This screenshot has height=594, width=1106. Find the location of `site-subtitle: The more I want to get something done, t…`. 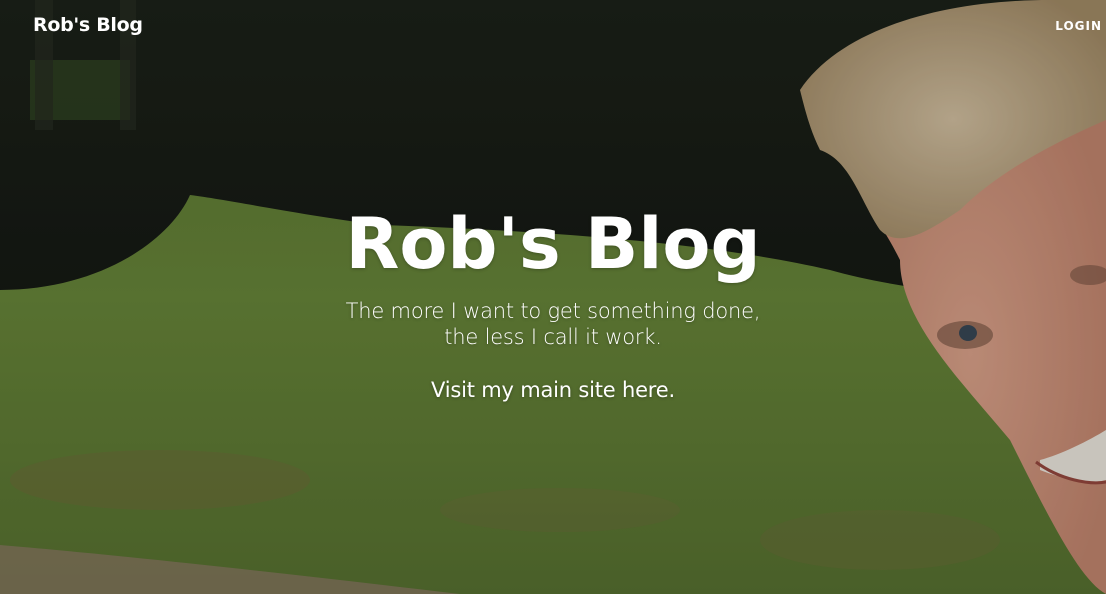

site-subtitle: The more I want to get something done, t… is located at coordinates (553, 324).